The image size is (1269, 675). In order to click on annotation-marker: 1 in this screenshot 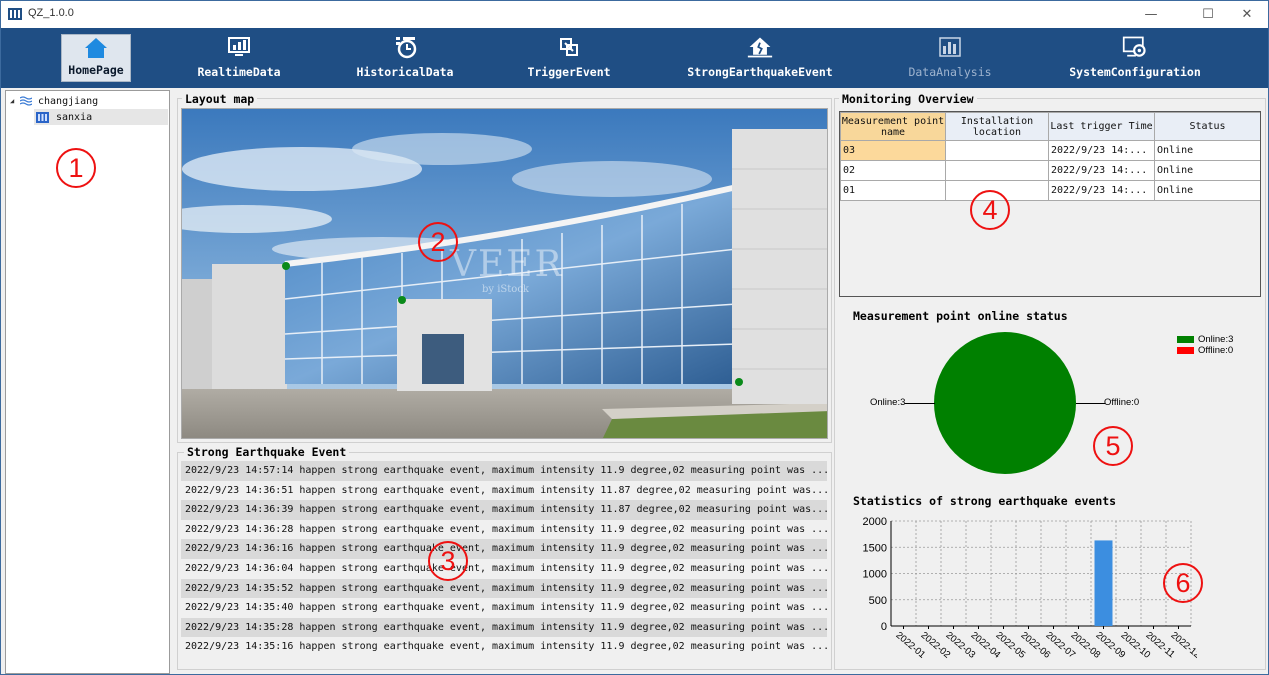, I will do `click(76, 168)`.